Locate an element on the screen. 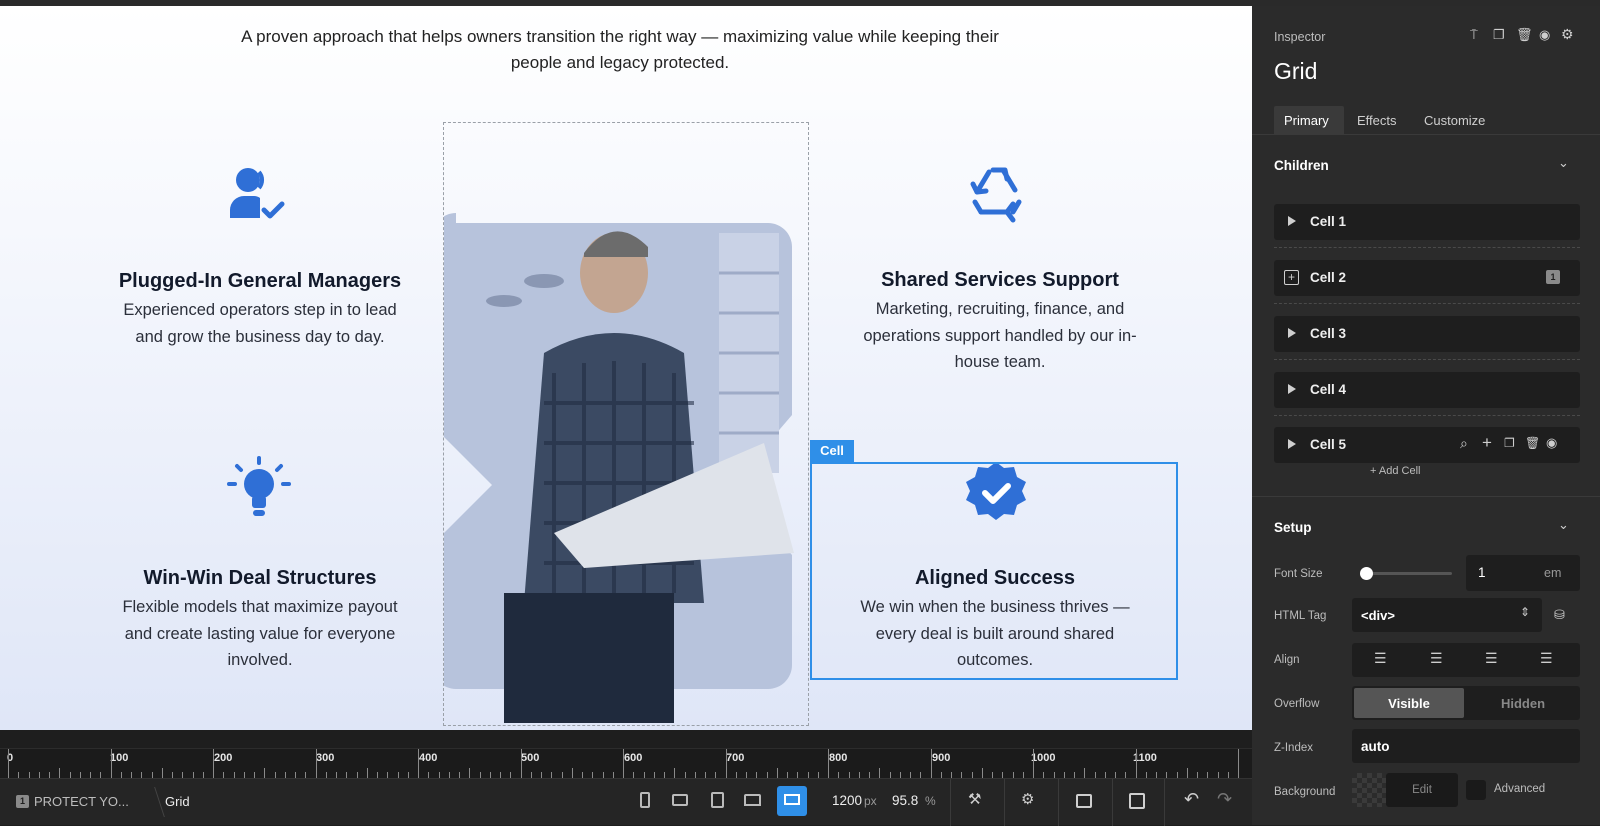 This screenshot has height=826, width=1600. pin-icon: ⍑ is located at coordinates (1474, 35).